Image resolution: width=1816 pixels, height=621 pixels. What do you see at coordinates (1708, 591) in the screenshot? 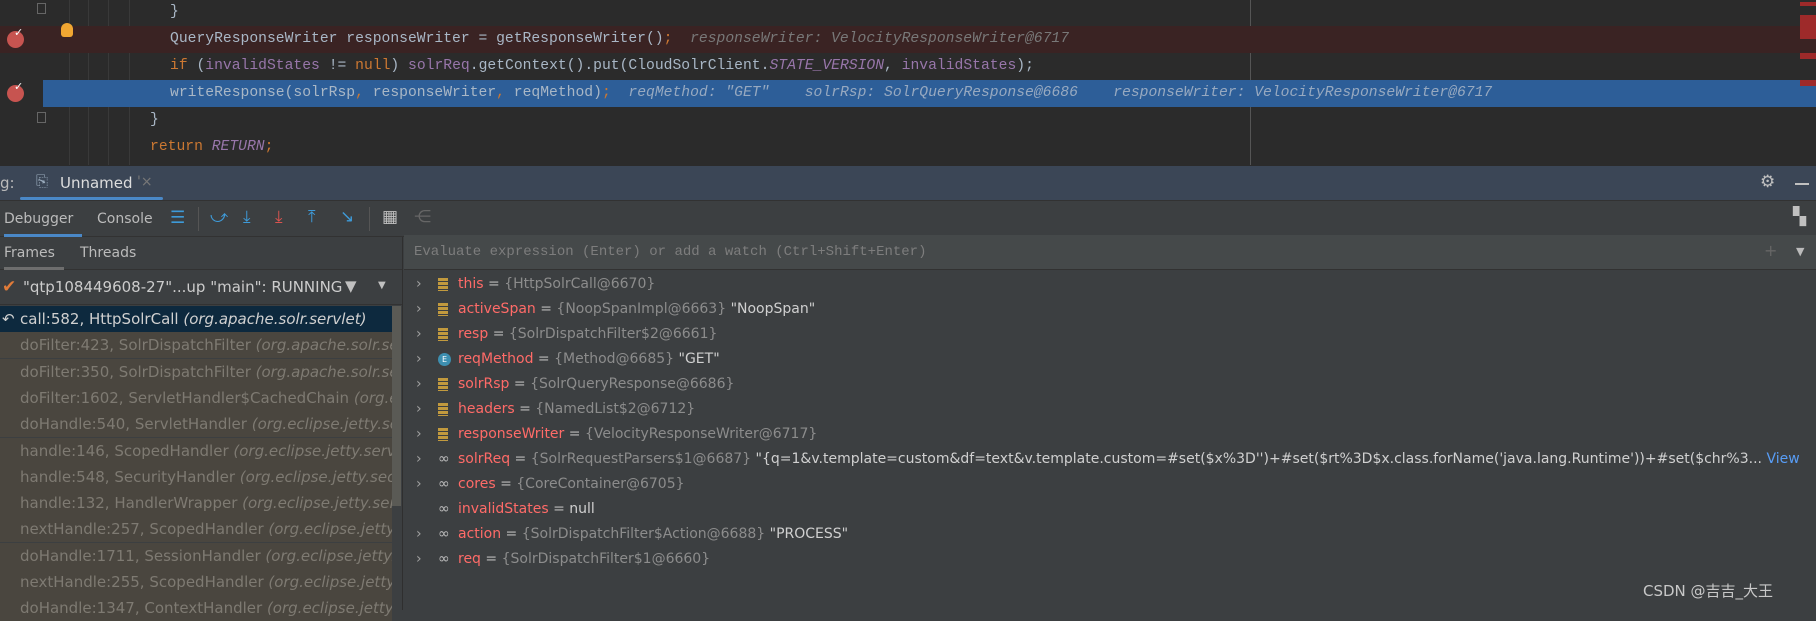
I see `watermark: CSDN @吉吉_大王` at bounding box center [1708, 591].